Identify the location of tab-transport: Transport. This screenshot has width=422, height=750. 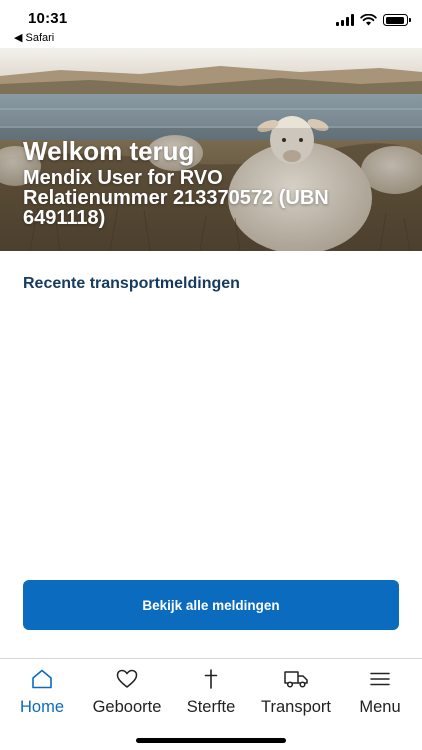
(296, 692).